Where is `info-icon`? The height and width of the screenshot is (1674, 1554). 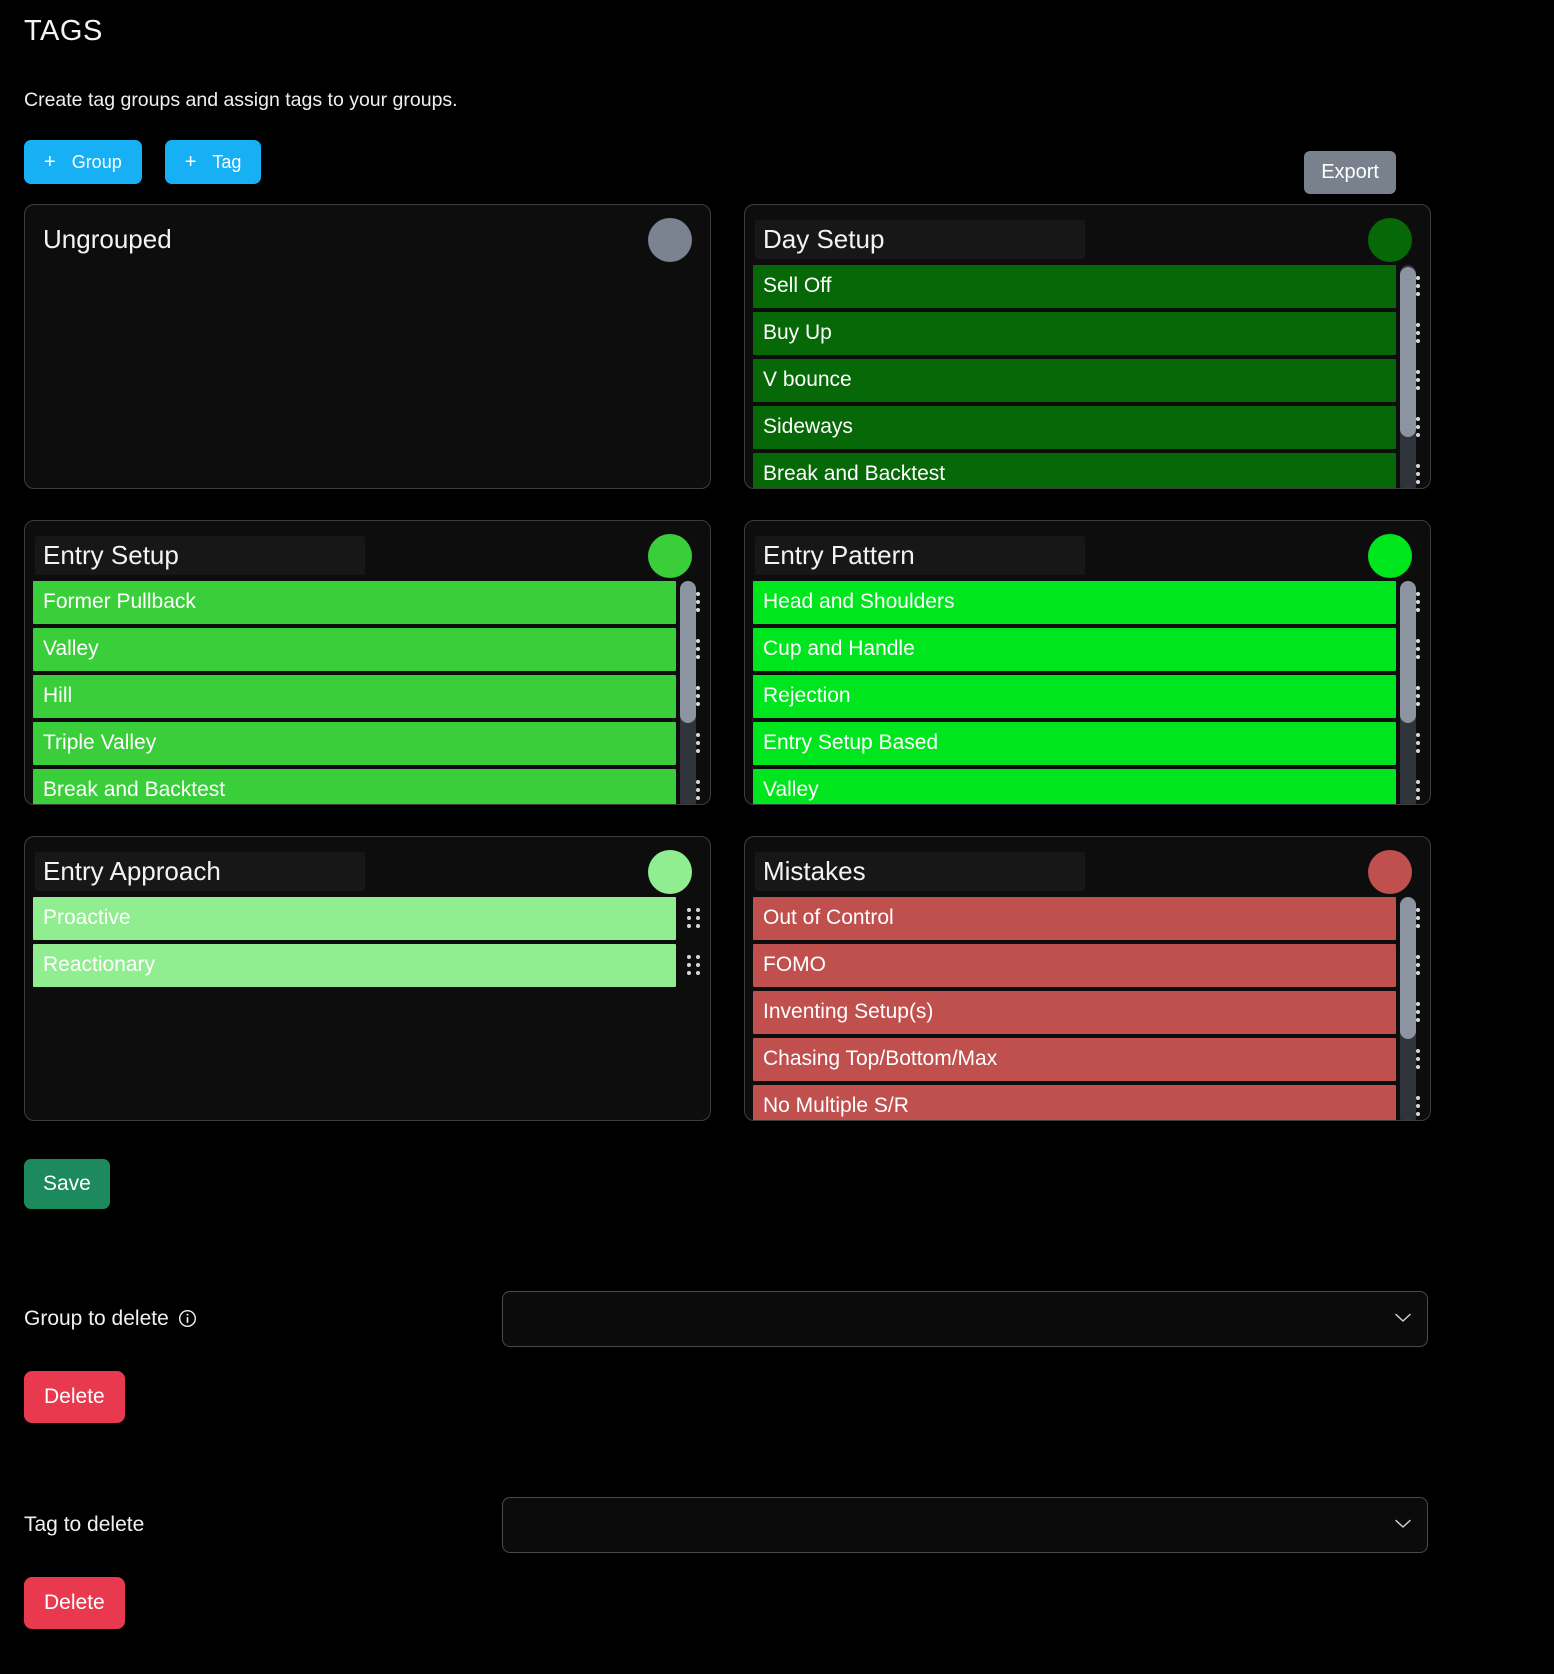
info-icon is located at coordinates (187, 1318).